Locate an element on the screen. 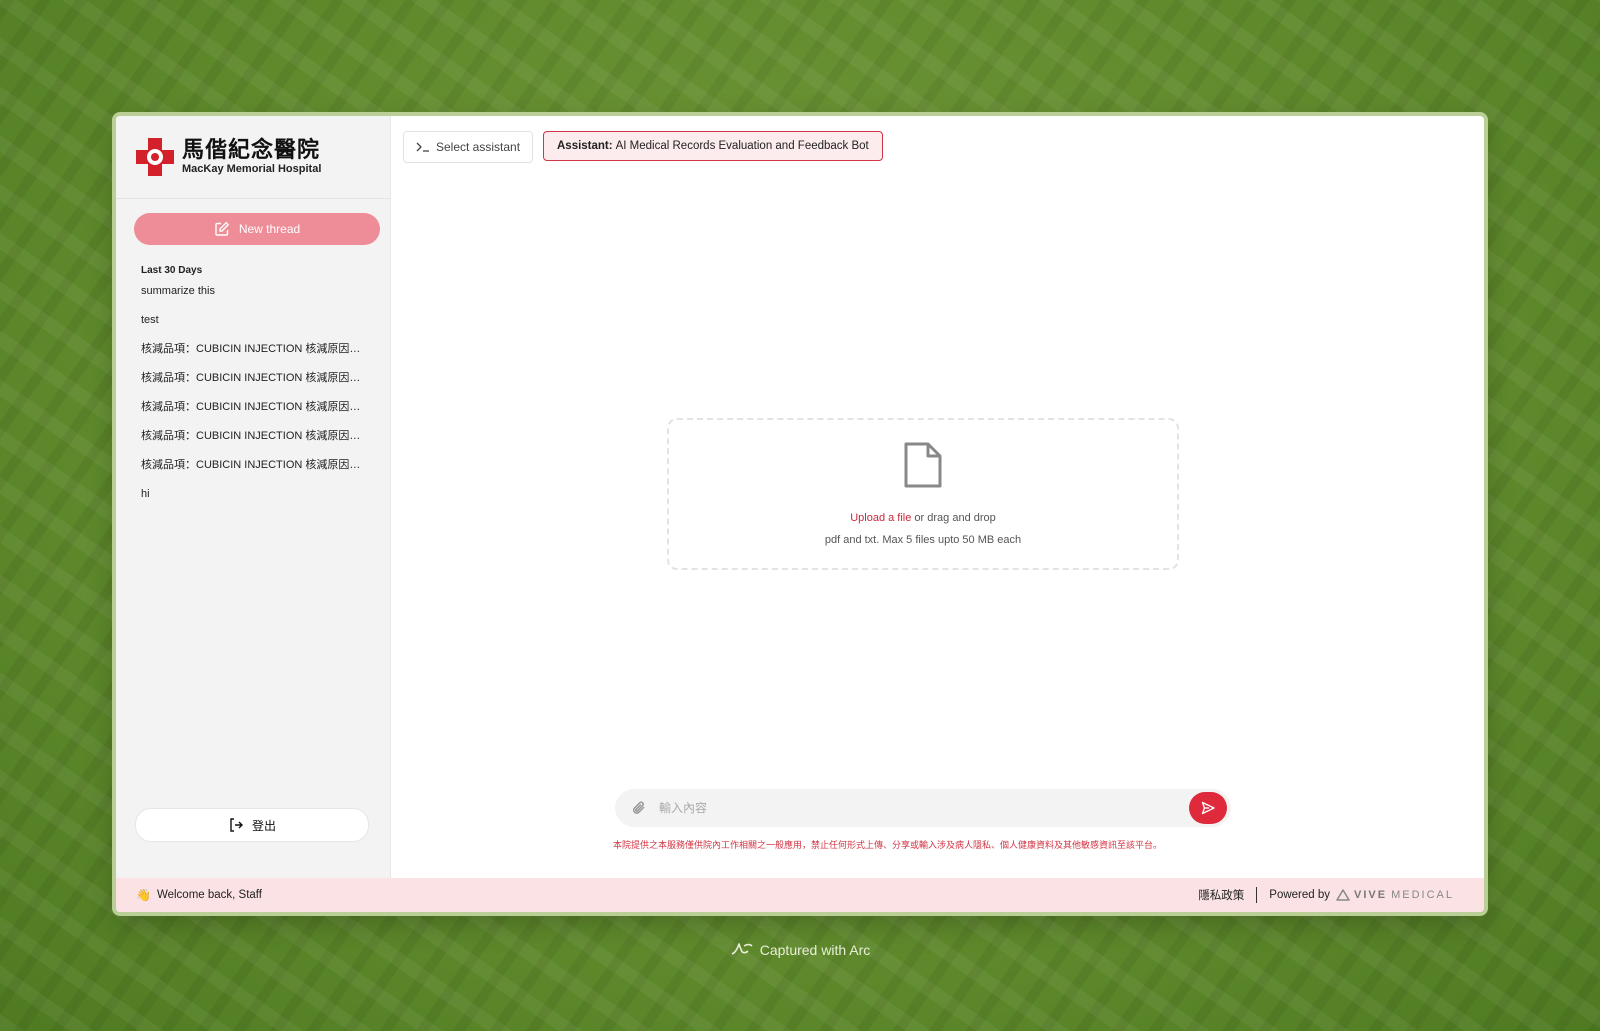  logout-button: 登出 is located at coordinates (252, 825).